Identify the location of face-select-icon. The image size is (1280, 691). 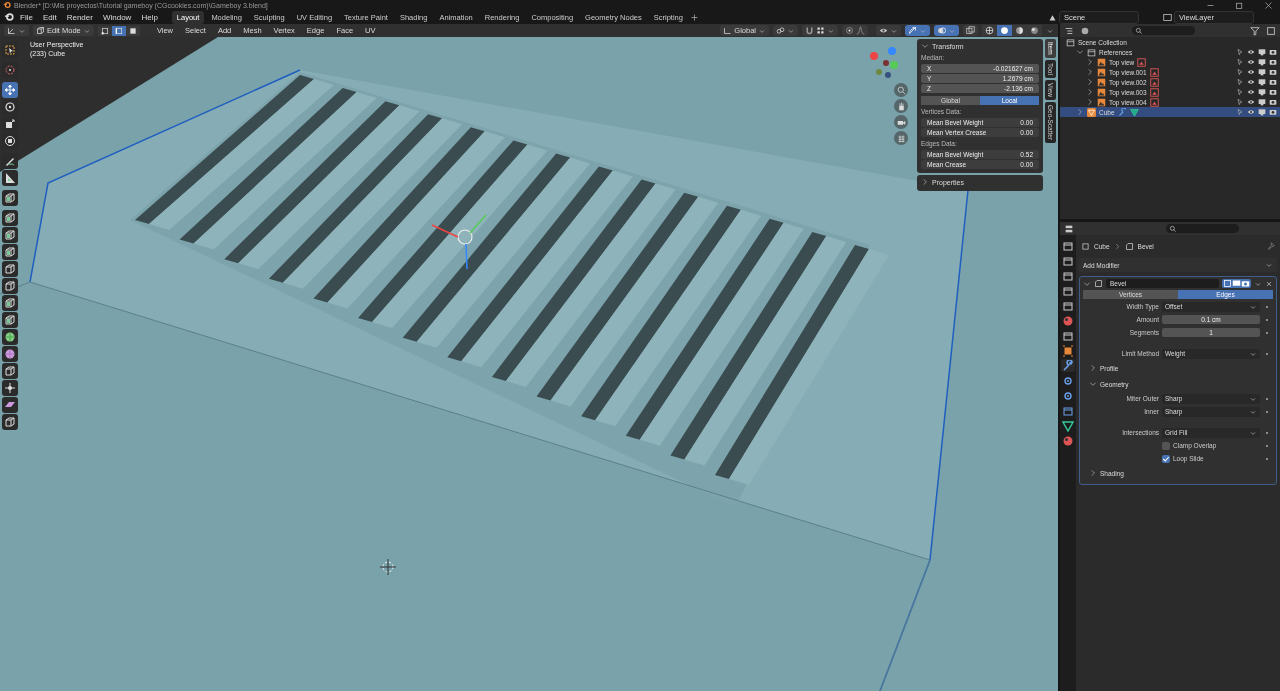
(132, 30).